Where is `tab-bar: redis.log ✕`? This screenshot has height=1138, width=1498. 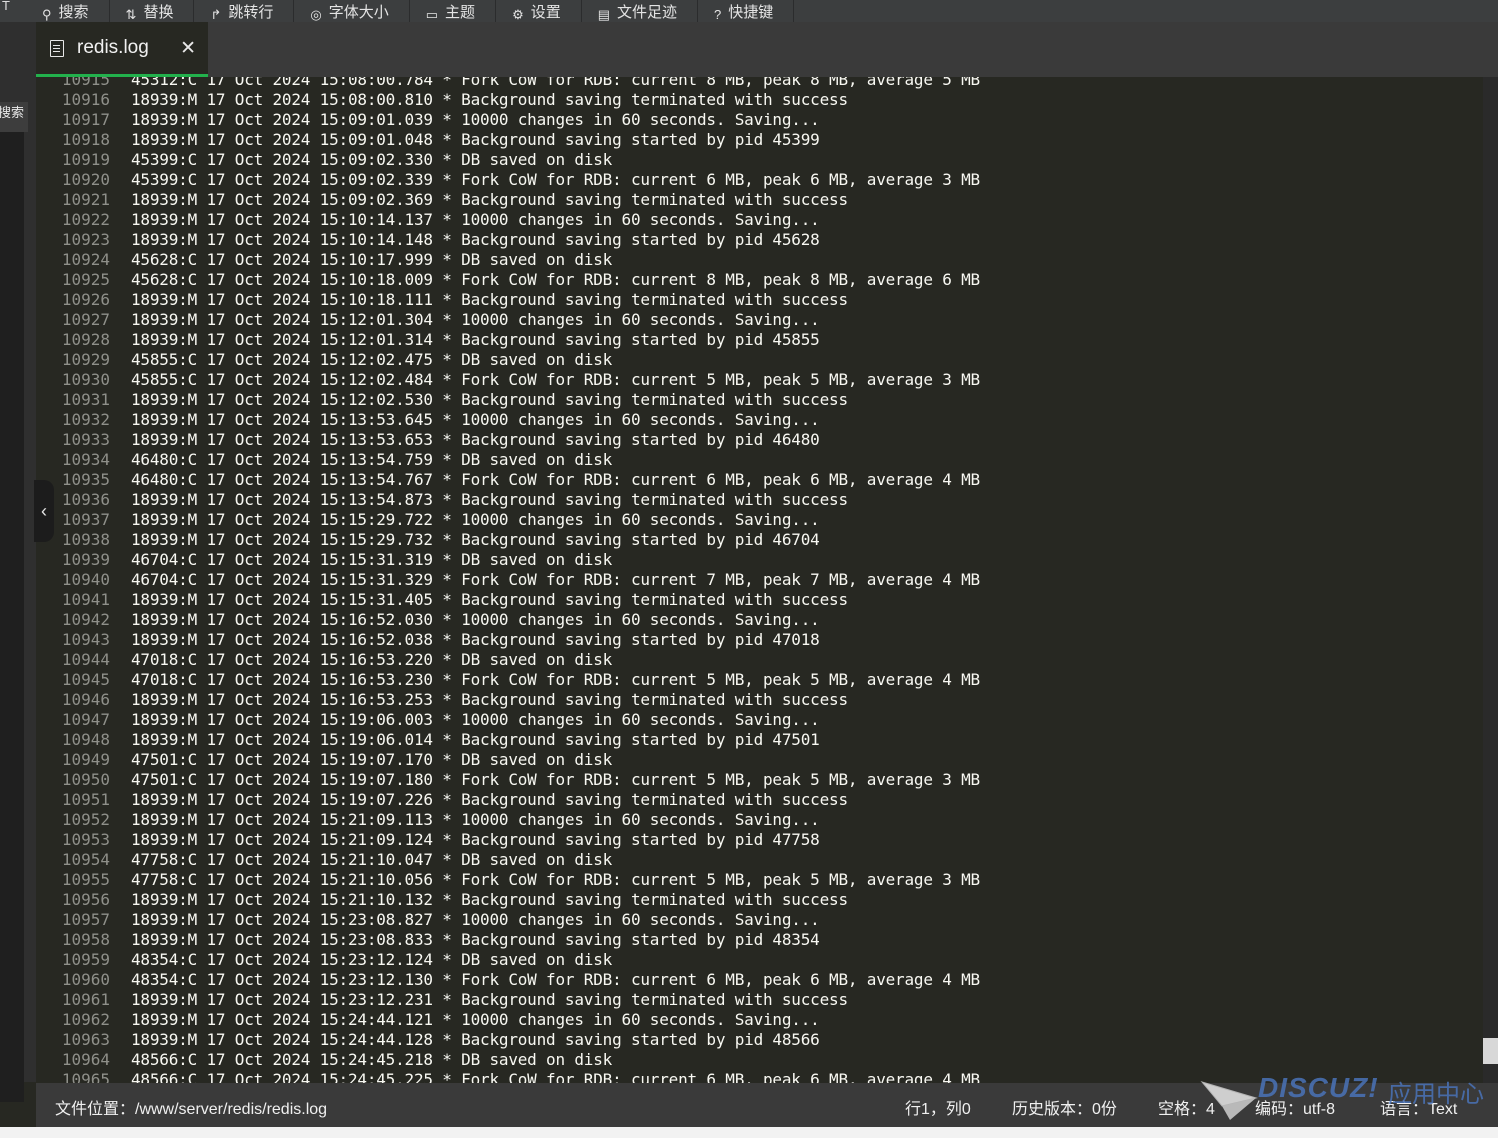 tab-bar: redis.log ✕ is located at coordinates (767, 49).